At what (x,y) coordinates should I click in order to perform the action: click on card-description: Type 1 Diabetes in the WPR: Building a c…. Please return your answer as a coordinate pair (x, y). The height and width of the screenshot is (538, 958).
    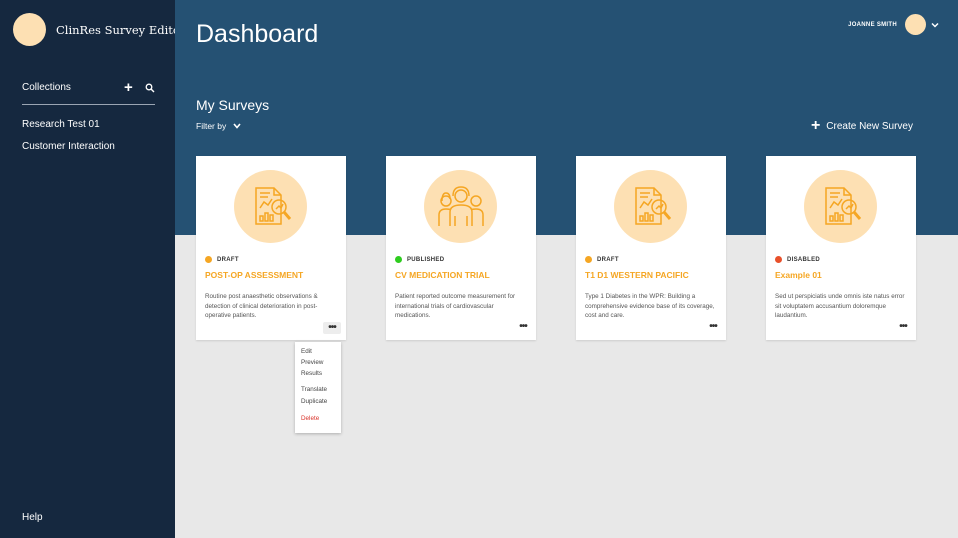
    Looking at the image, I should click on (650, 306).